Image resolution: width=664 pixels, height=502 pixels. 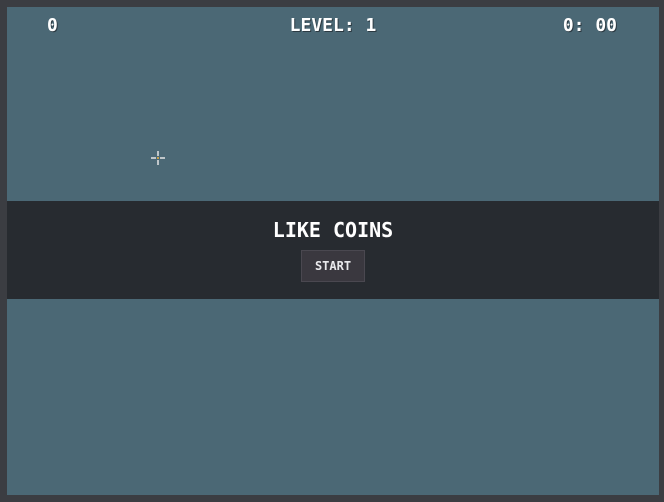 I want to click on crosshair-cursor-icon, so click(x=158, y=158).